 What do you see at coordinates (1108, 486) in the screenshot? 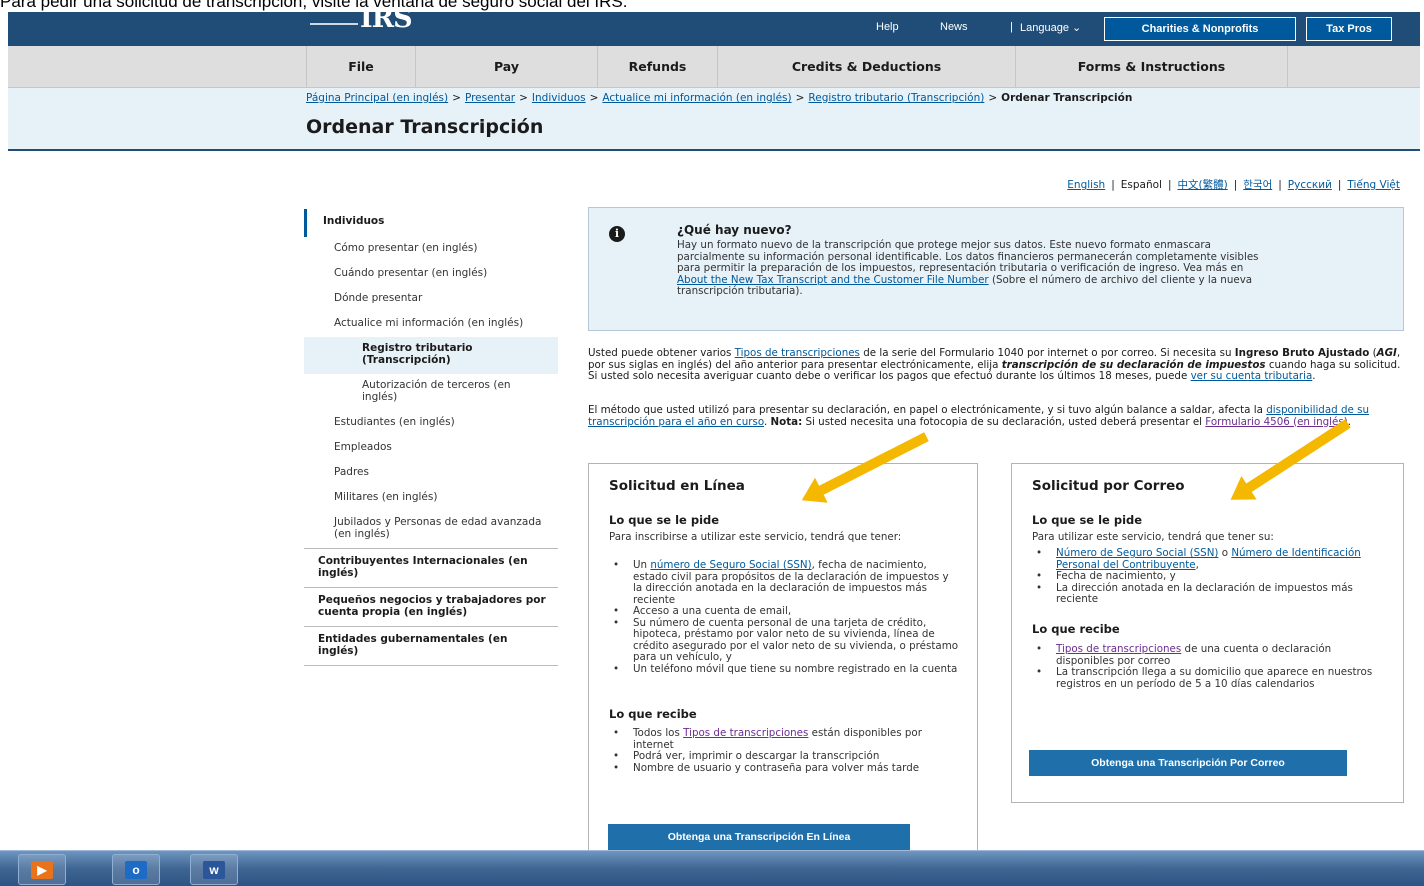
I see `mail-card-title: Solicitud por Correo` at bounding box center [1108, 486].